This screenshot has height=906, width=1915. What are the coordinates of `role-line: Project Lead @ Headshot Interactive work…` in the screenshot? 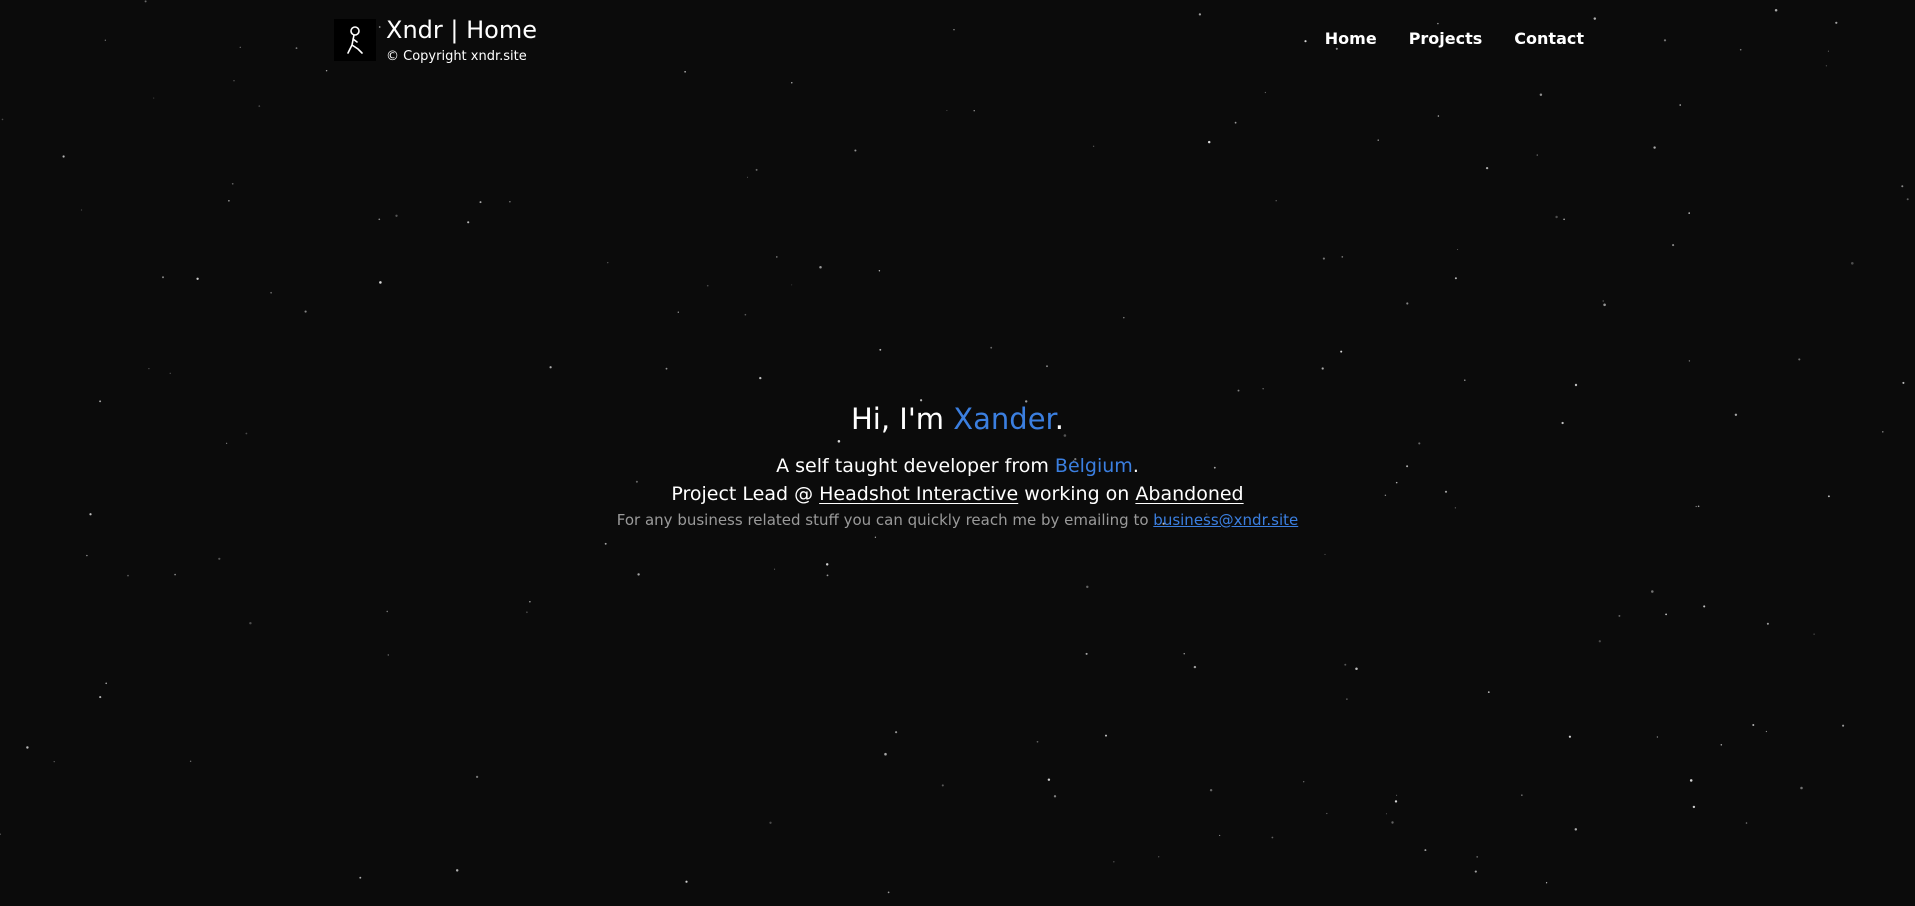 It's located at (957, 494).